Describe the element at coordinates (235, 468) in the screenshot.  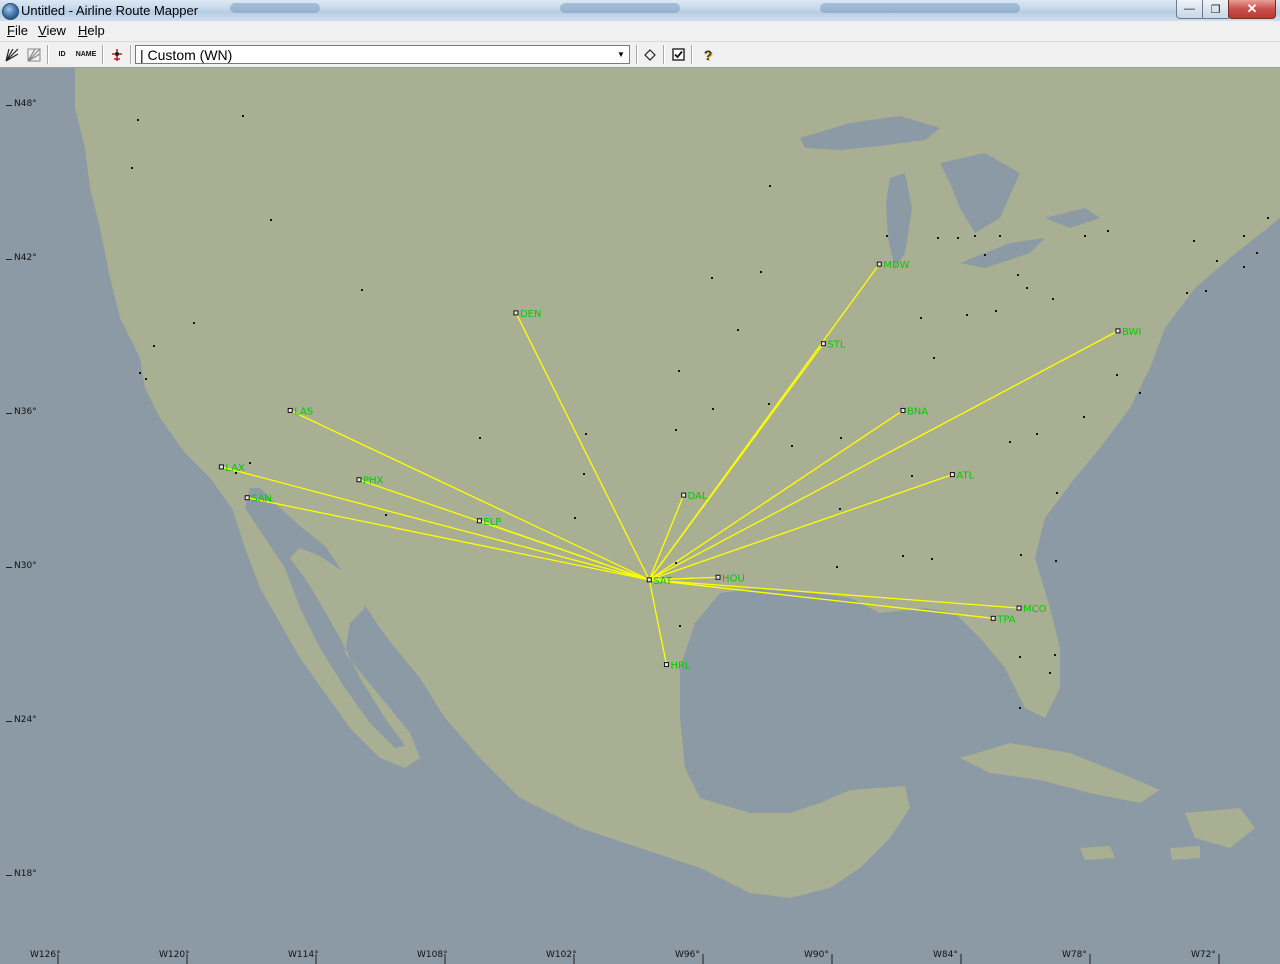
I see `airport-label-lax: LAX` at that location.